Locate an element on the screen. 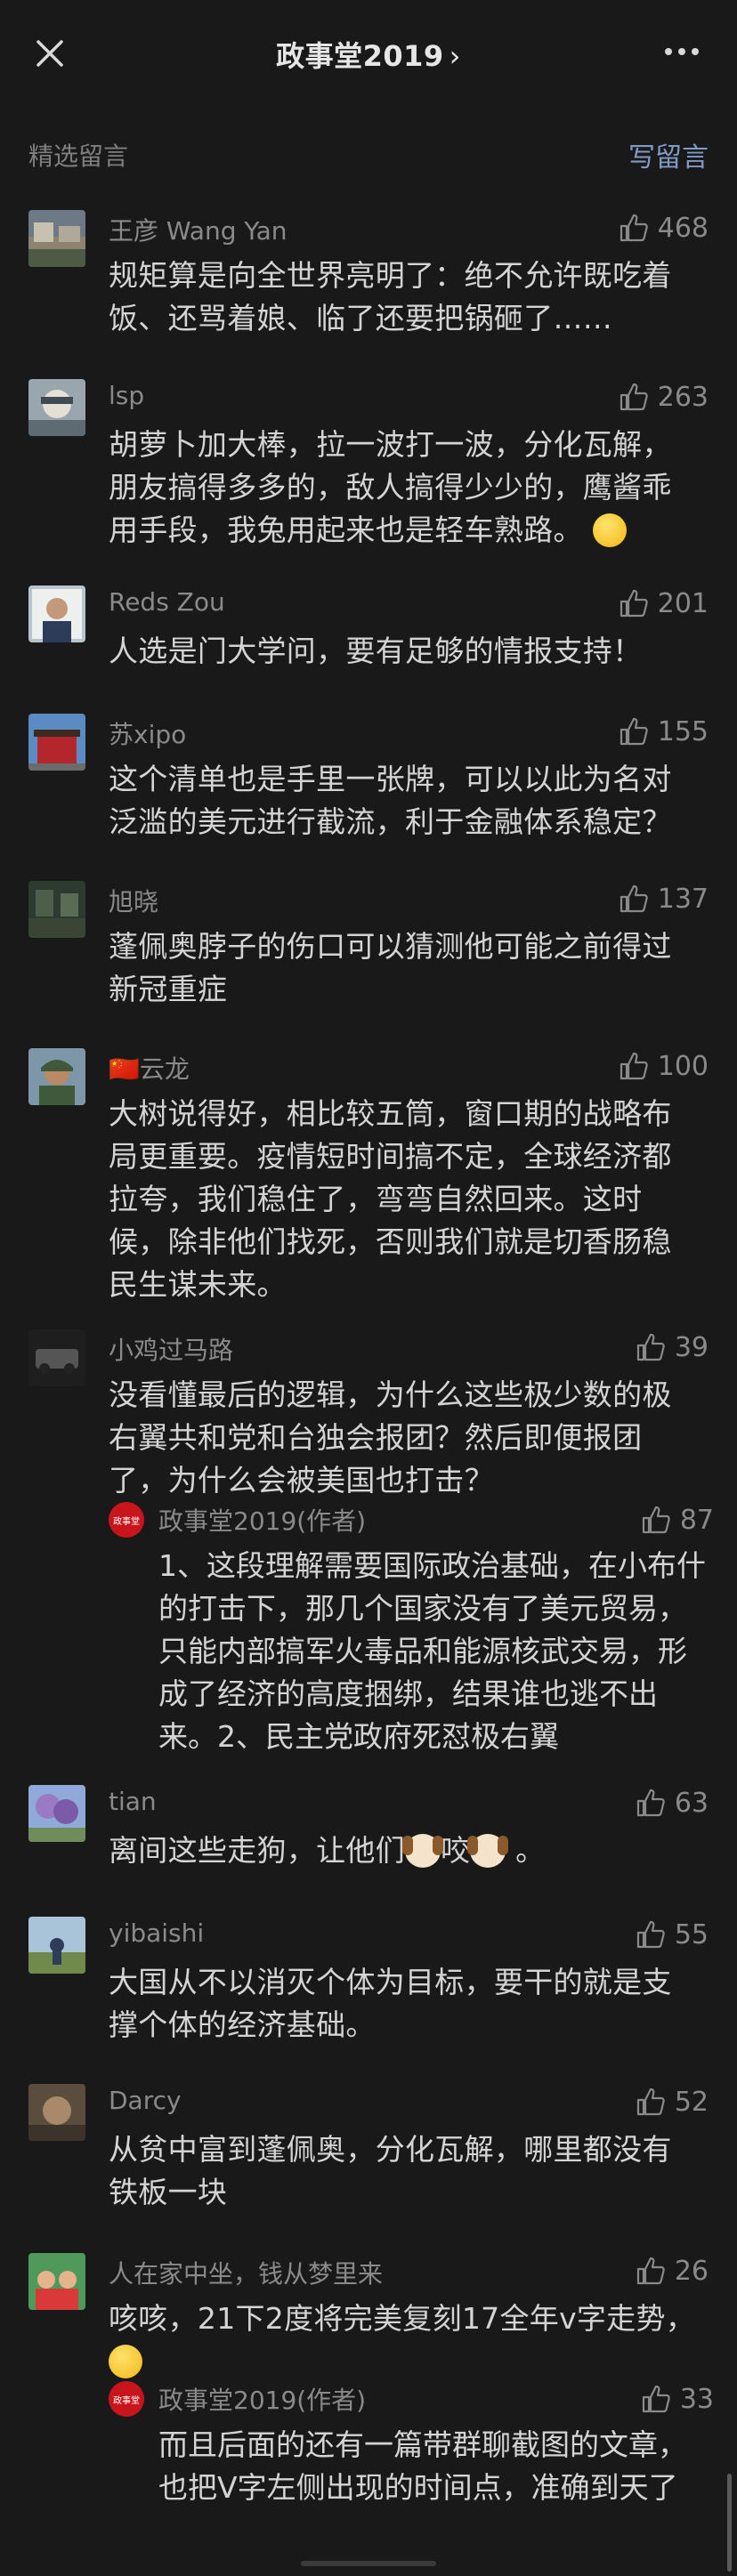  like-button: 52 is located at coordinates (672, 2102).